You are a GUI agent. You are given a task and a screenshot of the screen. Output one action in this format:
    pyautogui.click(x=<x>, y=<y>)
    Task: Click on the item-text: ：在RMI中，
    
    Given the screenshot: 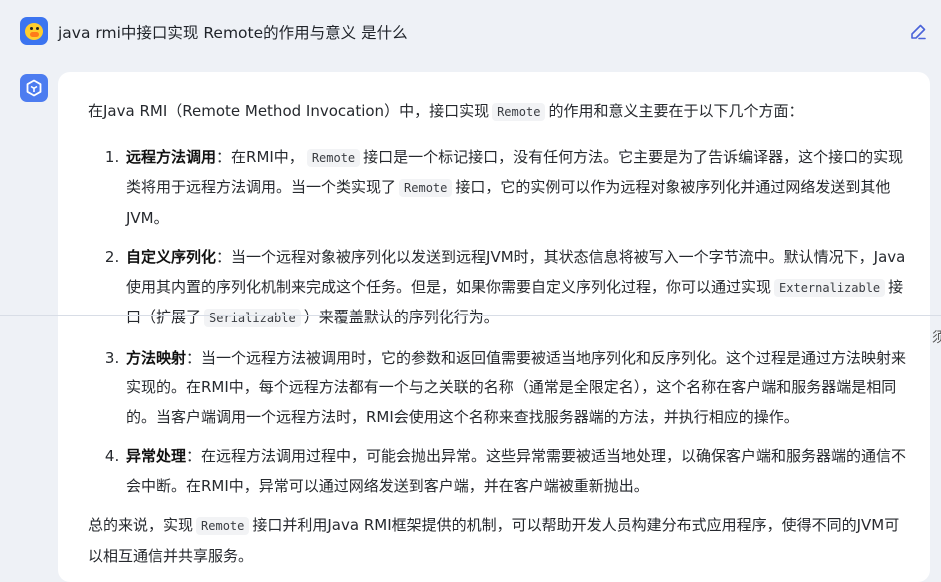 What is the action you would take?
    pyautogui.click(x=260, y=156)
    